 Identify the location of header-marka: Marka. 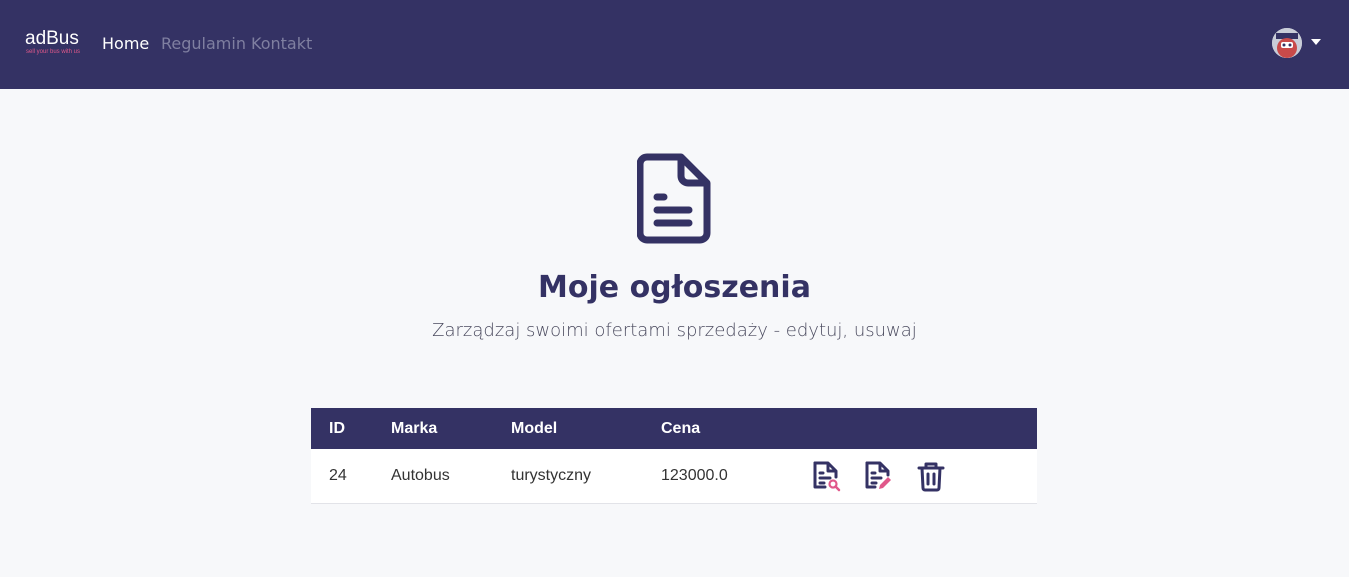
(414, 428).